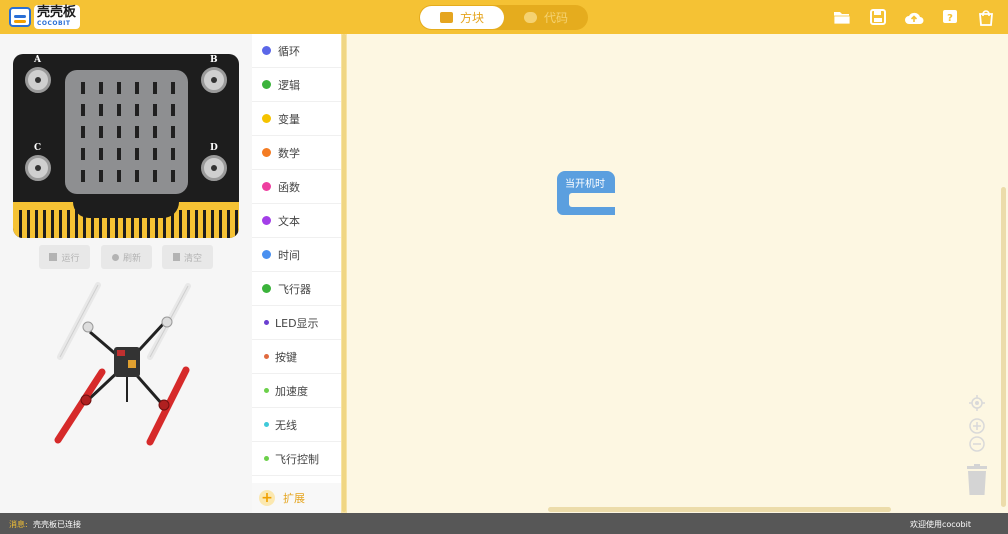 The width and height of the screenshot is (1008, 534). I want to click on tab-code: 代码, so click(546, 17).